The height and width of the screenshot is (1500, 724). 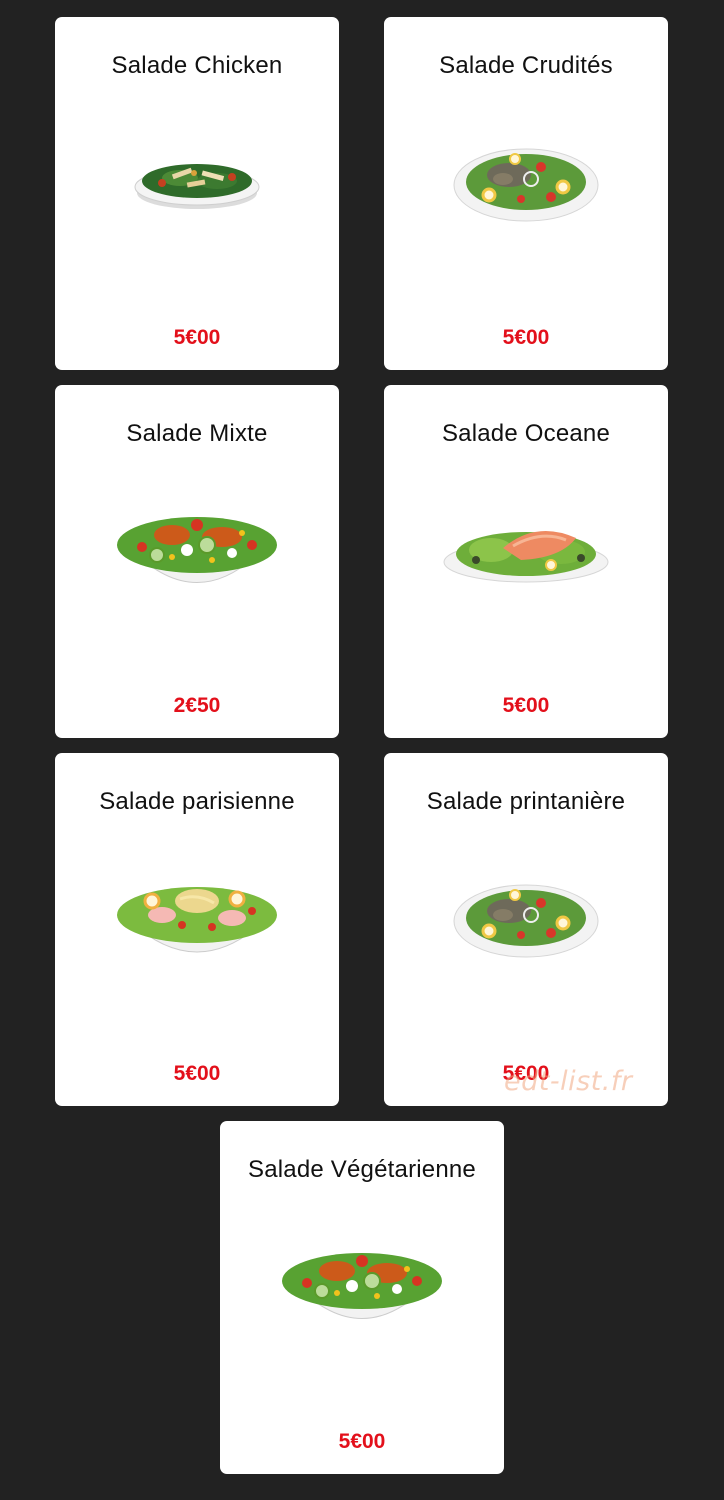 I want to click on menu-item-name: Salade Mixte, so click(x=197, y=433).